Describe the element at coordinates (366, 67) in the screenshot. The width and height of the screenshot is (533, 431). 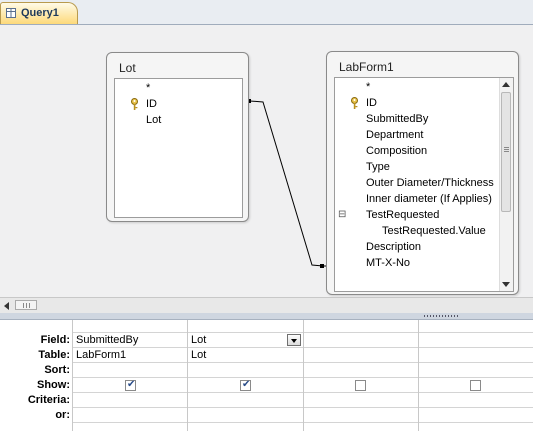
I see `field-list-title: LabForm1` at that location.